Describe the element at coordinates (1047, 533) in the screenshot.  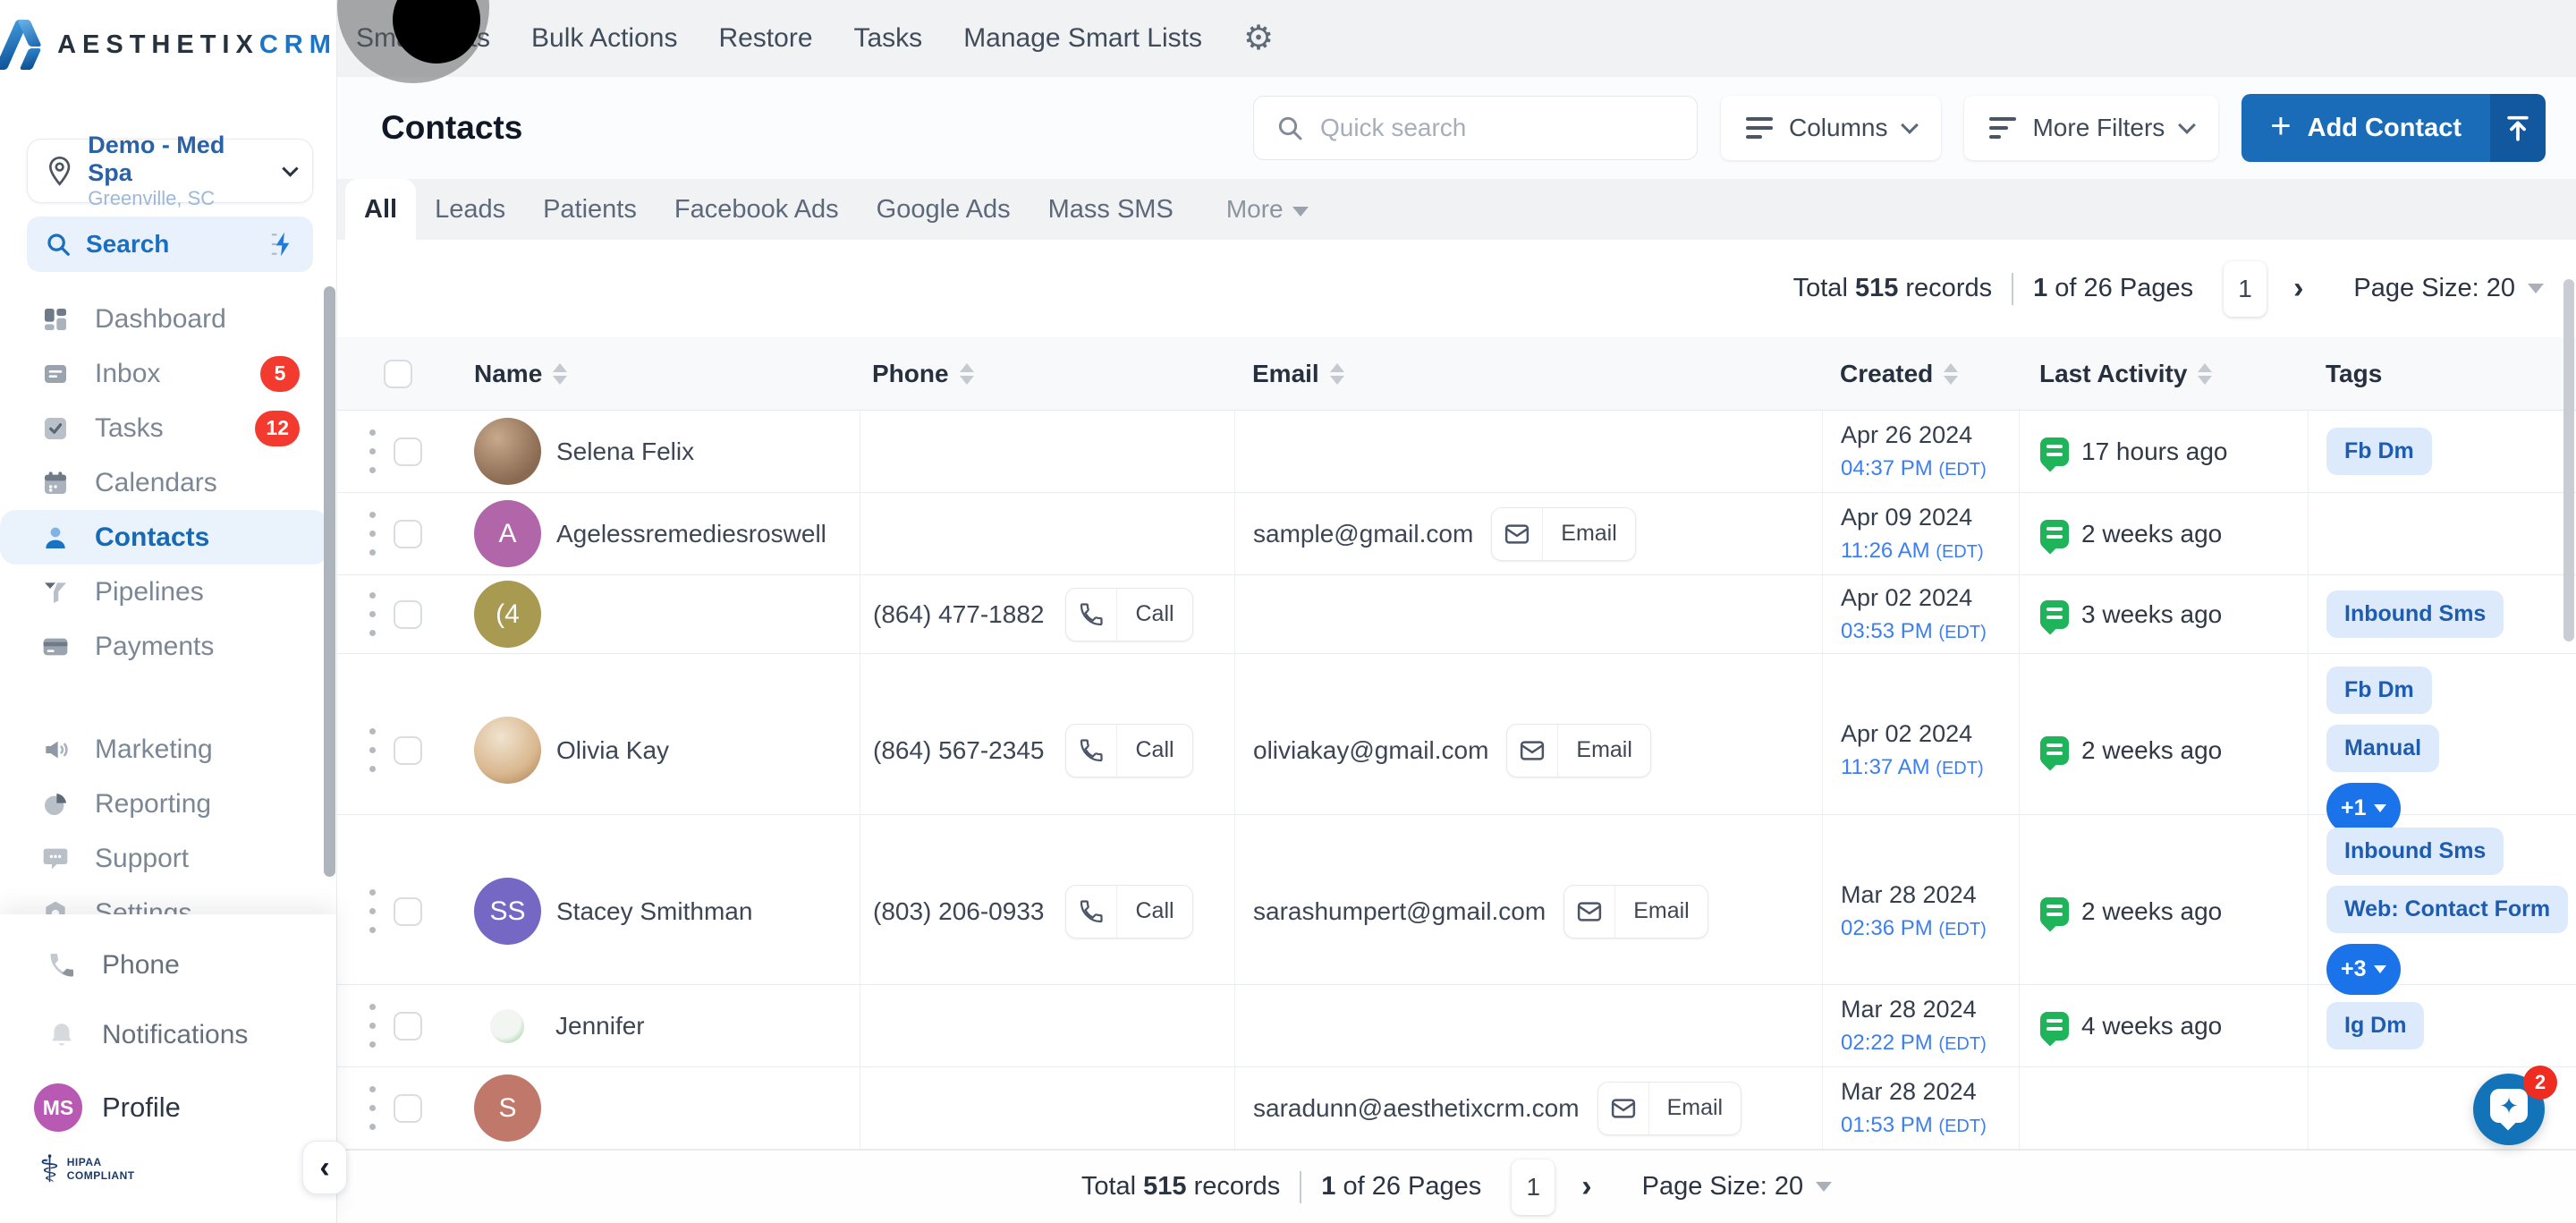
I see `phone-cell` at that location.